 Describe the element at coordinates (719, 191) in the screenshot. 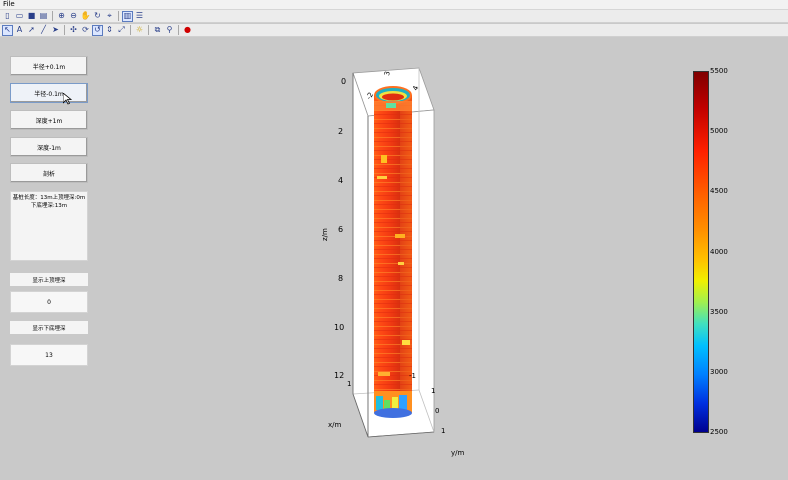

I see `colorbar-tick: 4500` at that location.